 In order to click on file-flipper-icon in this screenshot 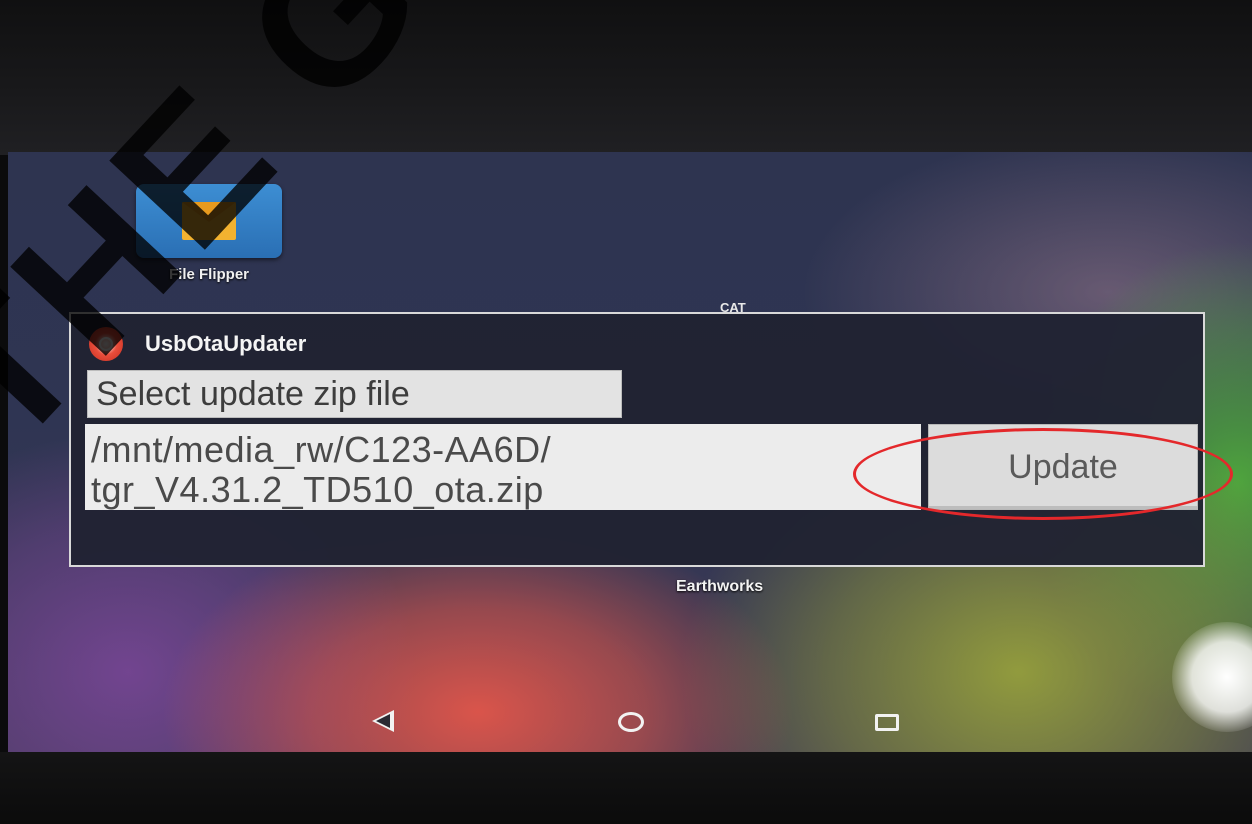, I will do `click(209, 221)`.